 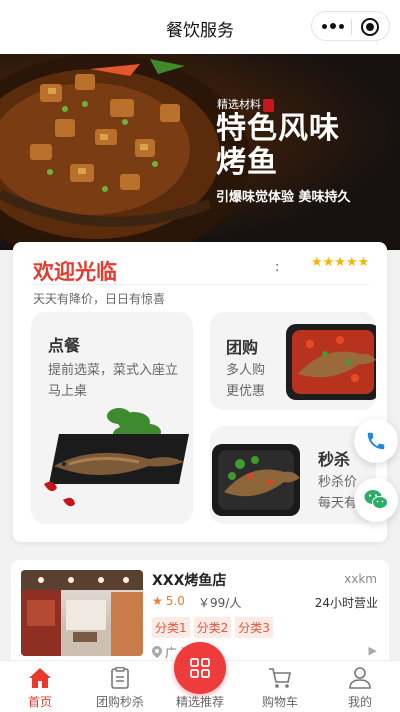 I want to click on star-icon: ★, so click(x=157, y=601).